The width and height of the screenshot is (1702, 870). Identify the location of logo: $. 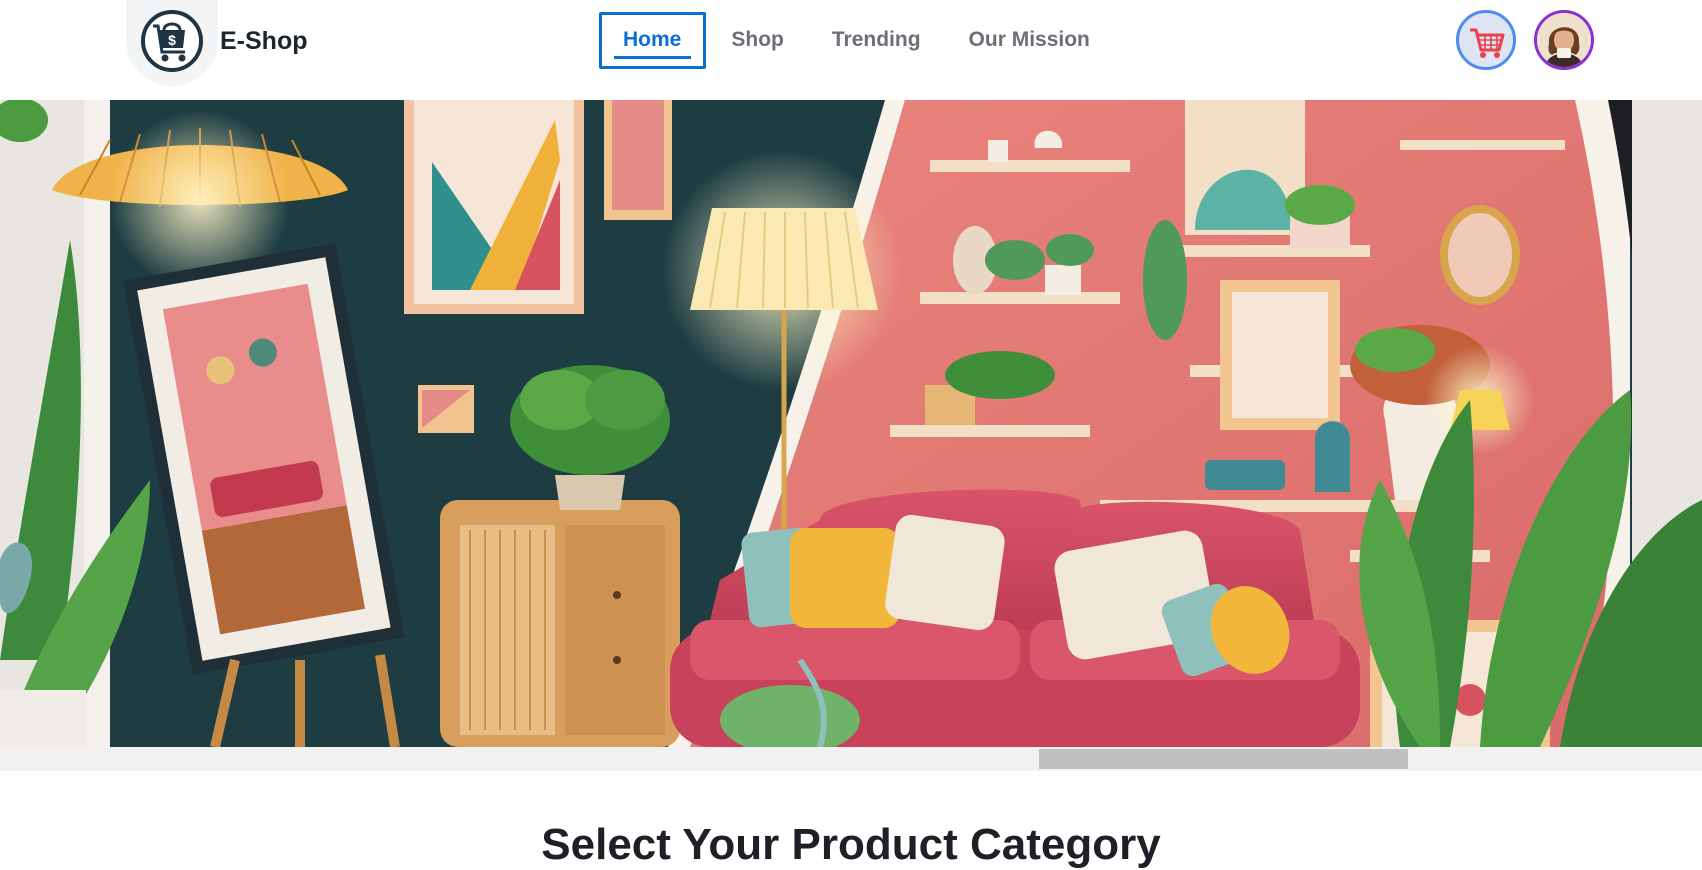
(172, 43).